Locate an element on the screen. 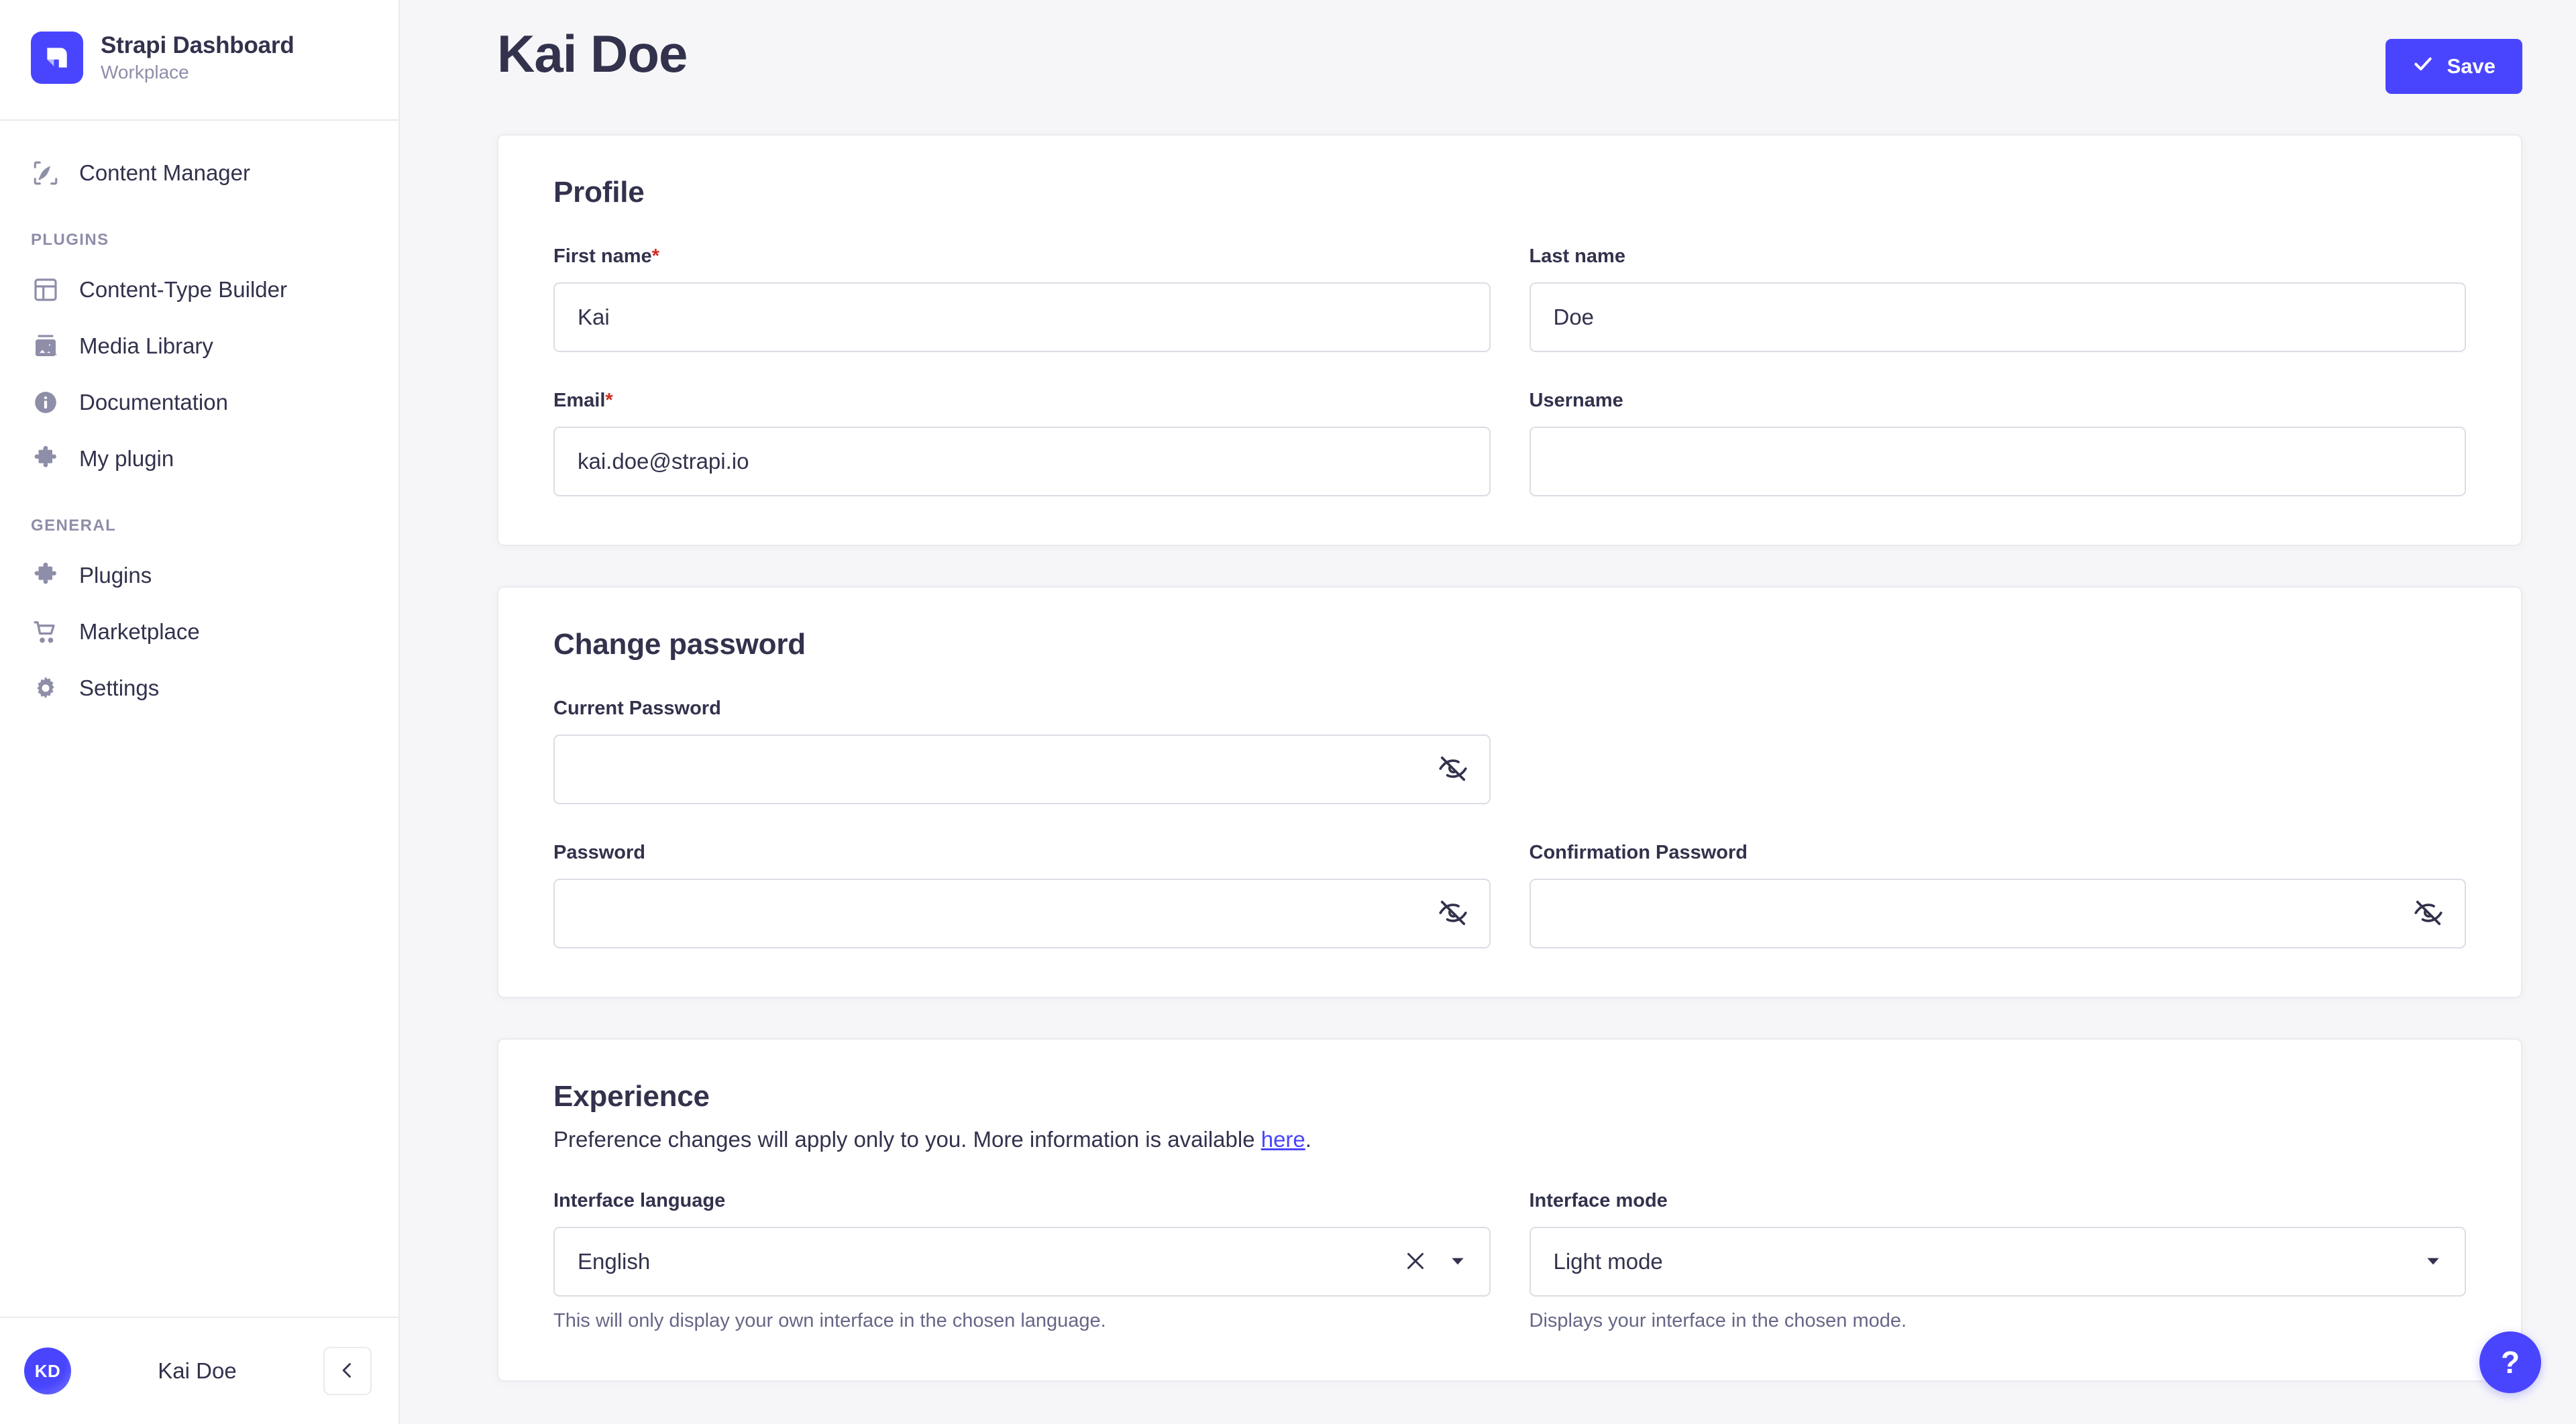 This screenshot has height=1424, width=2576. current-password-field: Current Password is located at coordinates (1022, 751).